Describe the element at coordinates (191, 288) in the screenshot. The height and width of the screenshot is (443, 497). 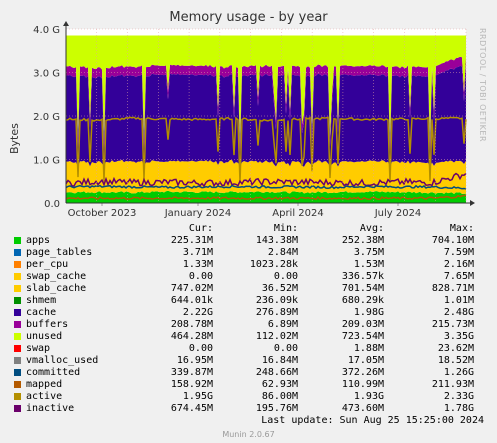
I see `legend-cur: 747.02M` at that location.